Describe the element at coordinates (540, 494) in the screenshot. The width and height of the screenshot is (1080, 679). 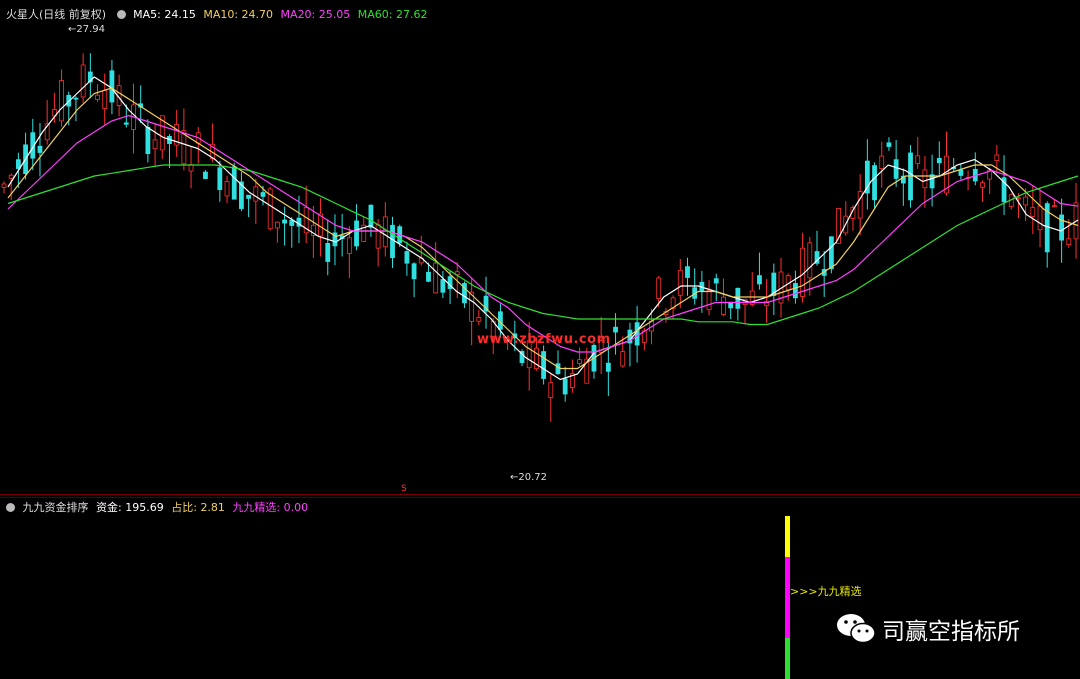
I see `panel-divider-top` at that location.